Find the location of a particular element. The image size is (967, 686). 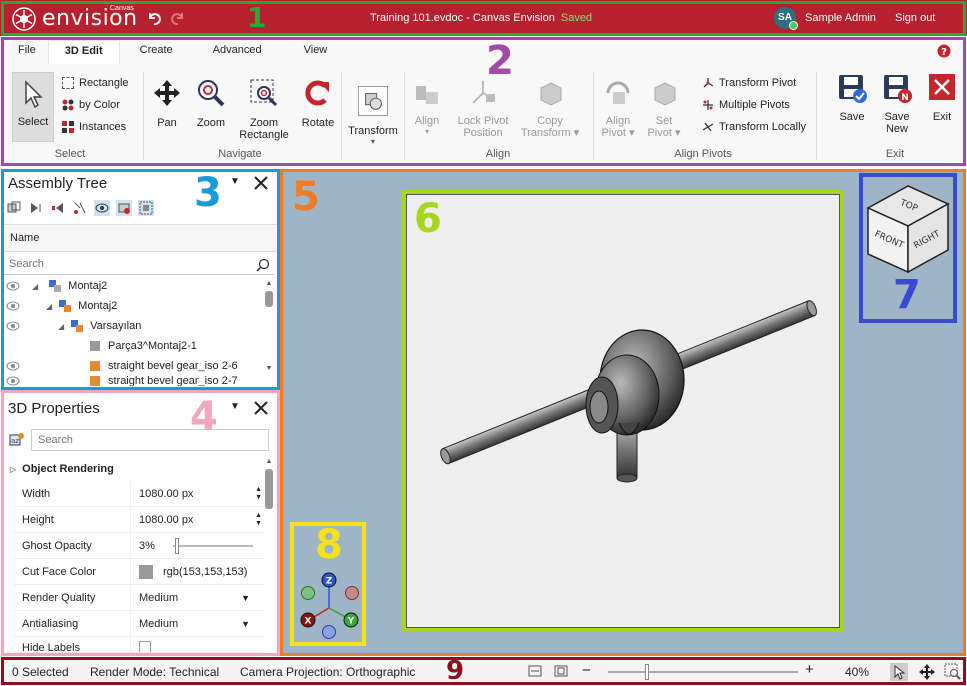

triad-neg-z-handle is located at coordinates (329, 632).